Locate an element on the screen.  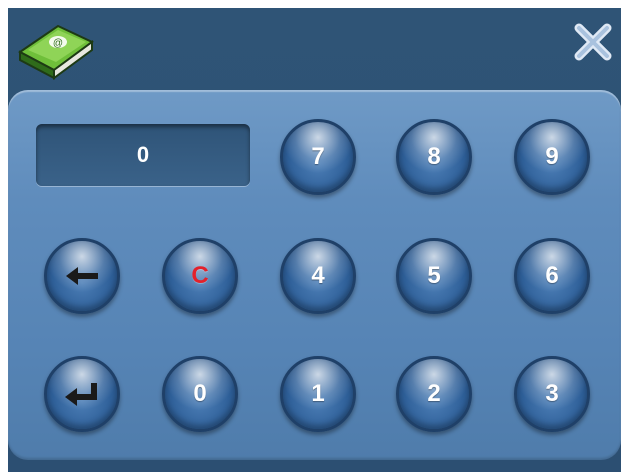
enter-return-icon is located at coordinates (81, 394).